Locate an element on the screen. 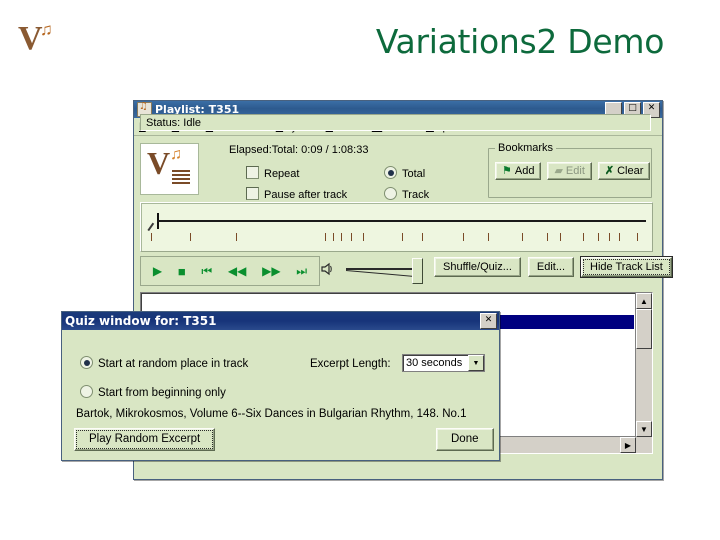  status-bar: Status: Idle is located at coordinates (395, 122).